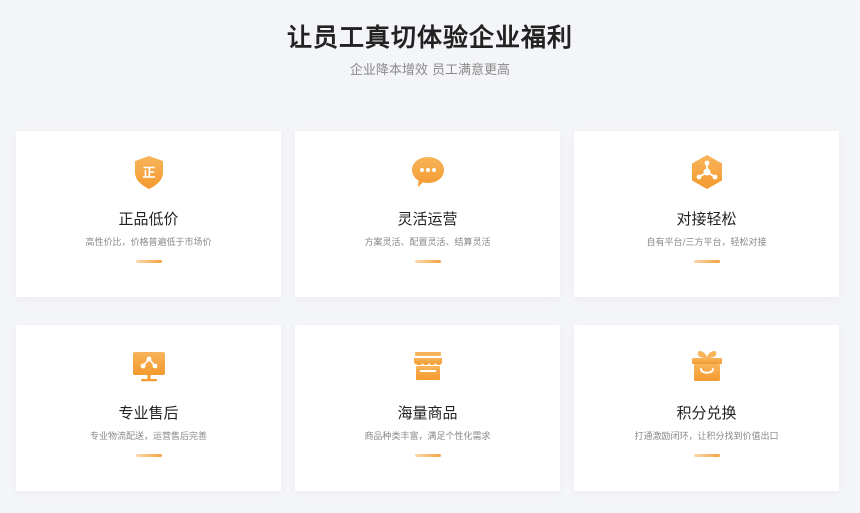 This screenshot has height=513, width=860. I want to click on feature-card-flexible-operation: 灵活运营 方案灵活、配置灵活、结算灵活, so click(427, 214).